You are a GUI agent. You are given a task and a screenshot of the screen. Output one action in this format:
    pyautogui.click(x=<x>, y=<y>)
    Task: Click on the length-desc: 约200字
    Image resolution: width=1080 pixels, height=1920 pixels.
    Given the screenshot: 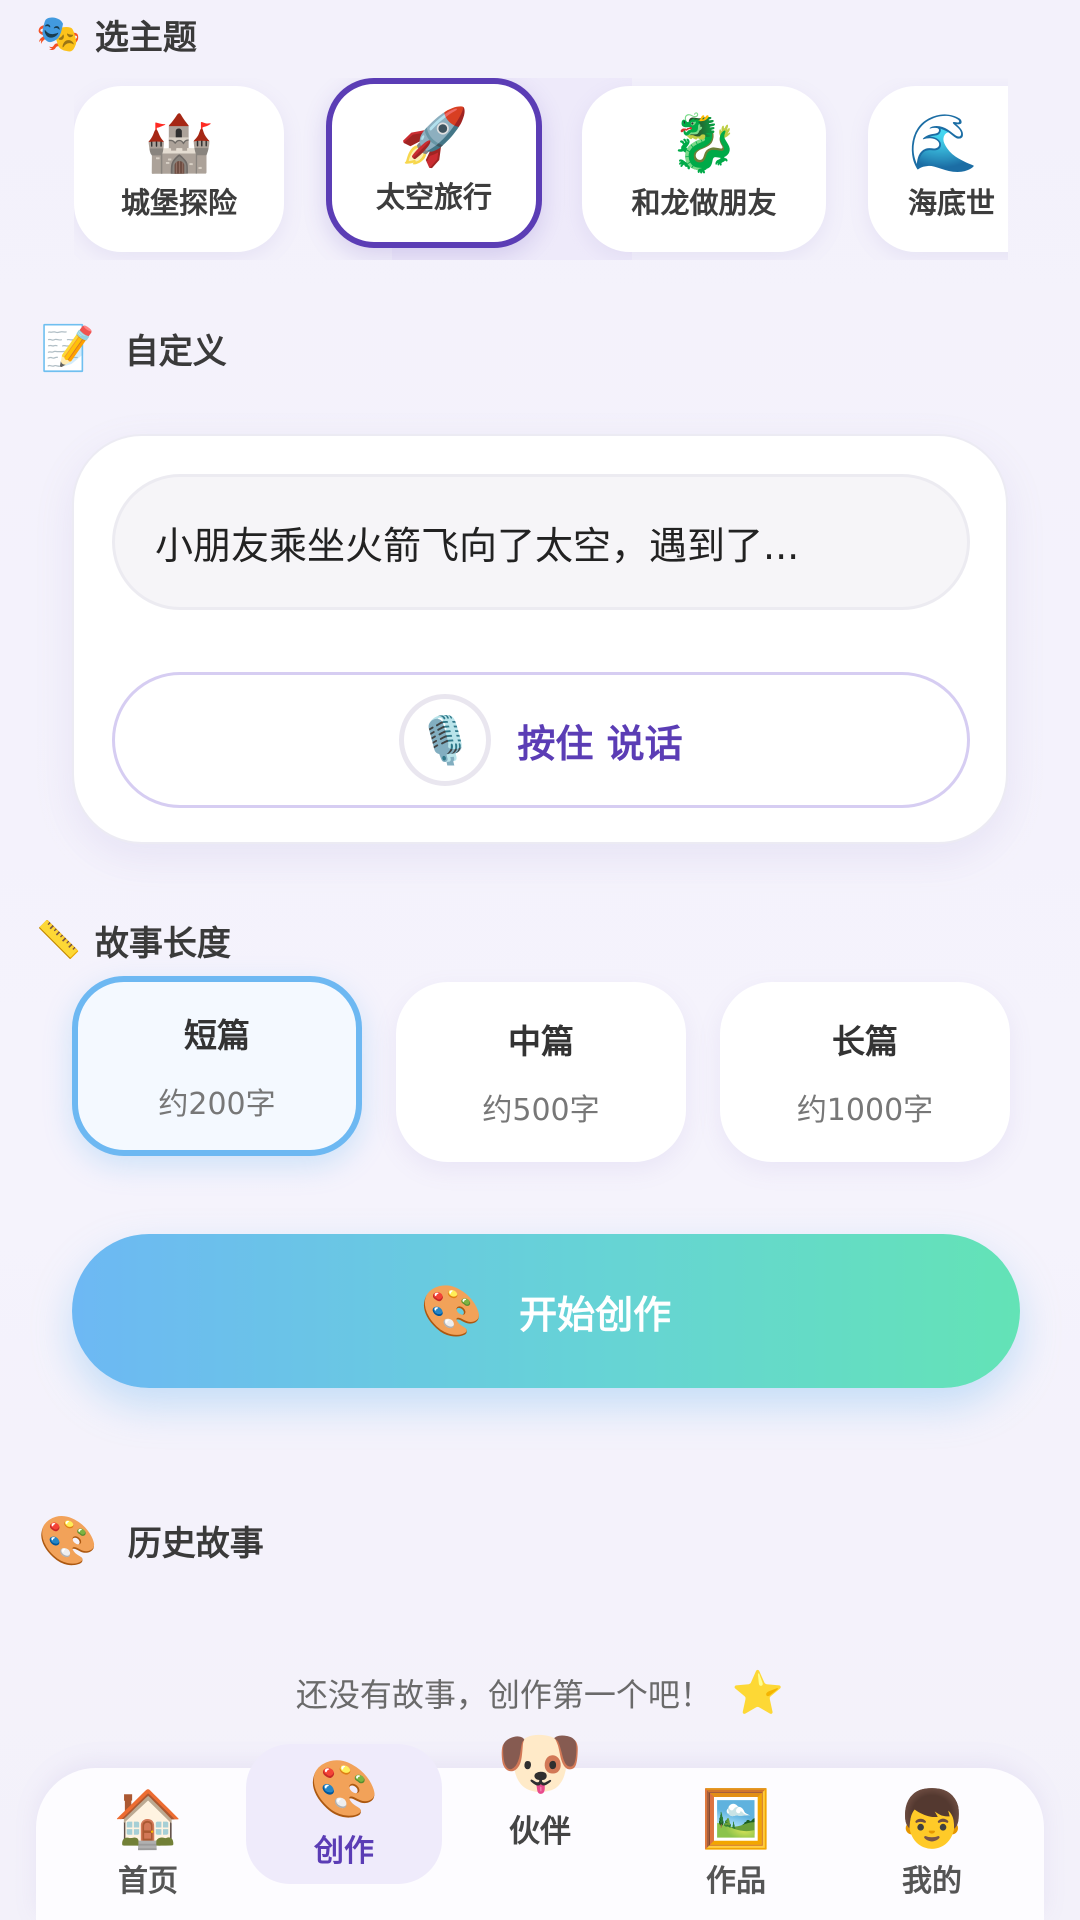 What is the action you would take?
    pyautogui.click(x=217, y=1104)
    